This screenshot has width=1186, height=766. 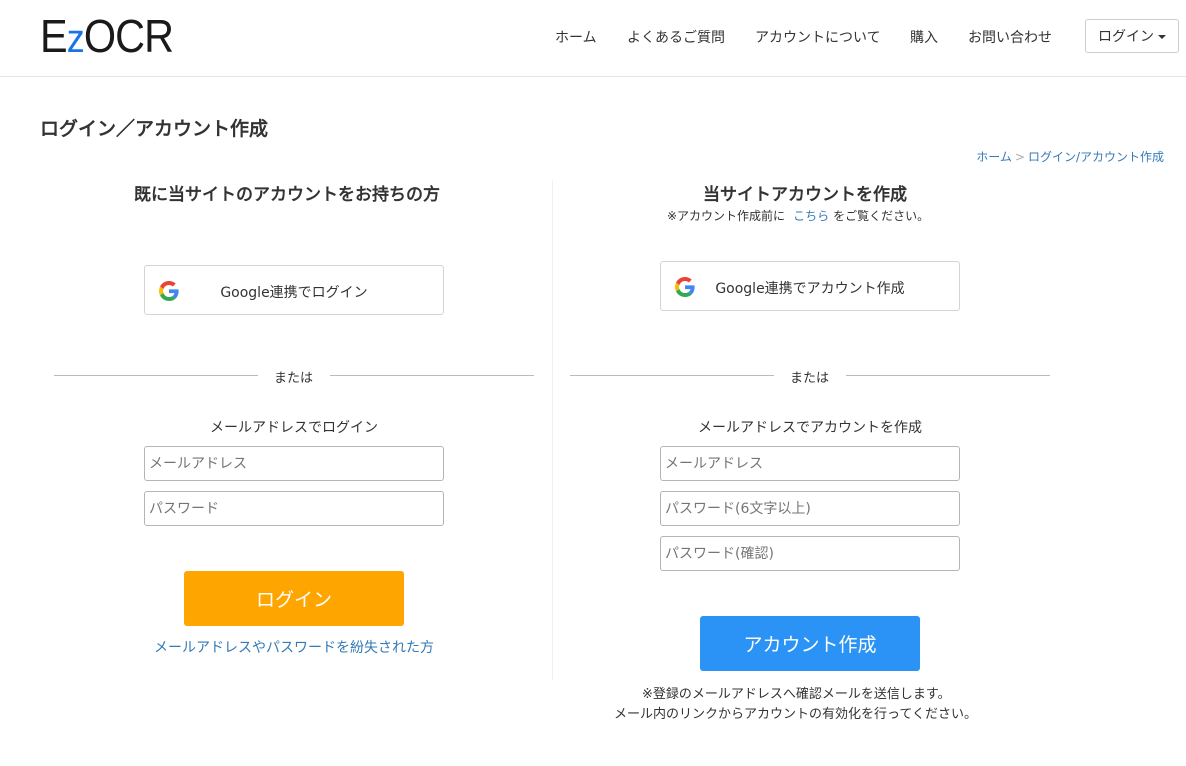 What do you see at coordinates (810, 553) in the screenshot?
I see `register-password-confirm-input` at bounding box center [810, 553].